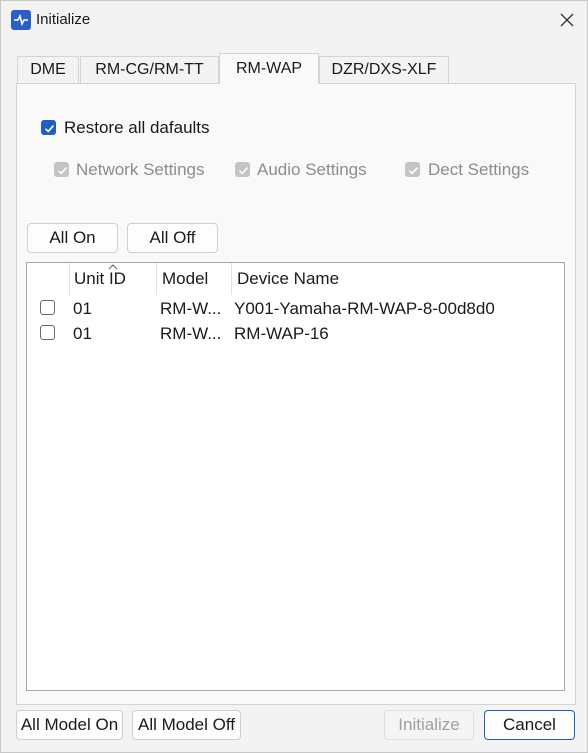 The height and width of the screenshot is (753, 588). Describe the element at coordinates (72, 238) in the screenshot. I see `all-on-button: All On` at that location.